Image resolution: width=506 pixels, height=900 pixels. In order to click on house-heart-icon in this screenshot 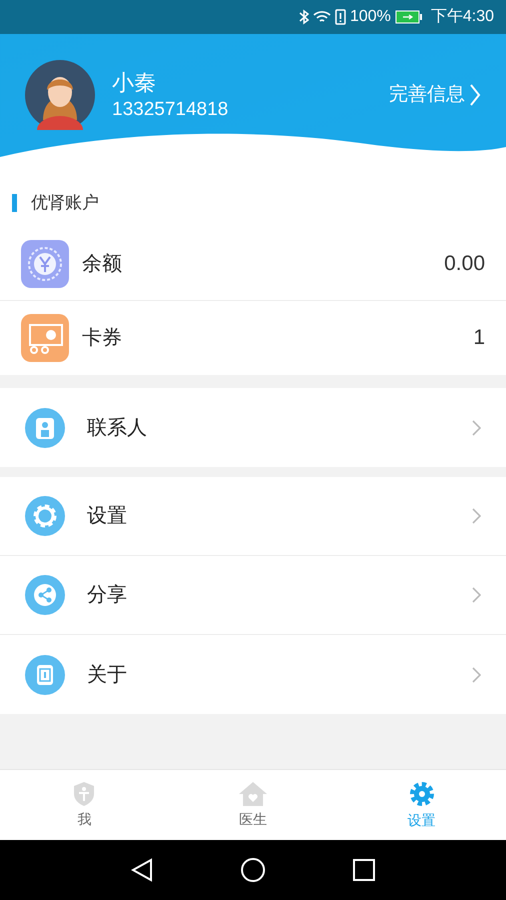, I will do `click(253, 793)`.